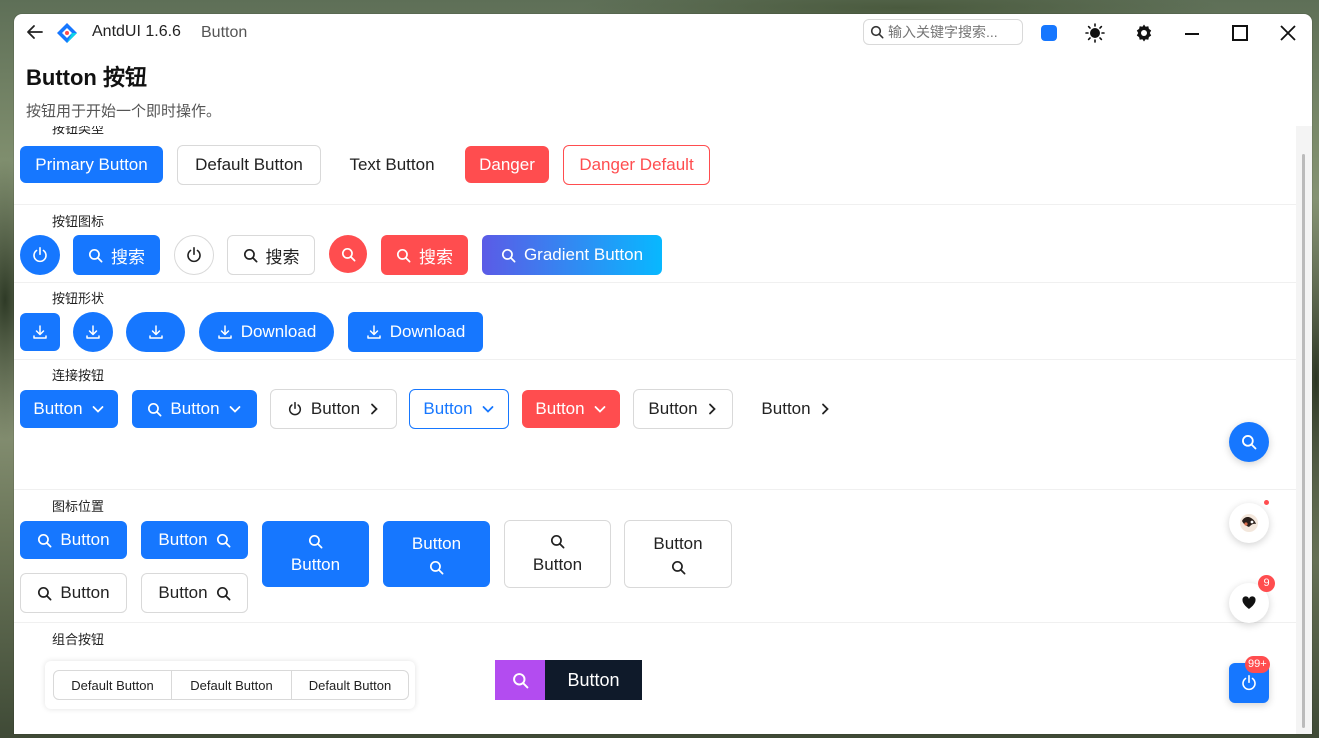  I want to click on gear-icon, so click(1144, 33).